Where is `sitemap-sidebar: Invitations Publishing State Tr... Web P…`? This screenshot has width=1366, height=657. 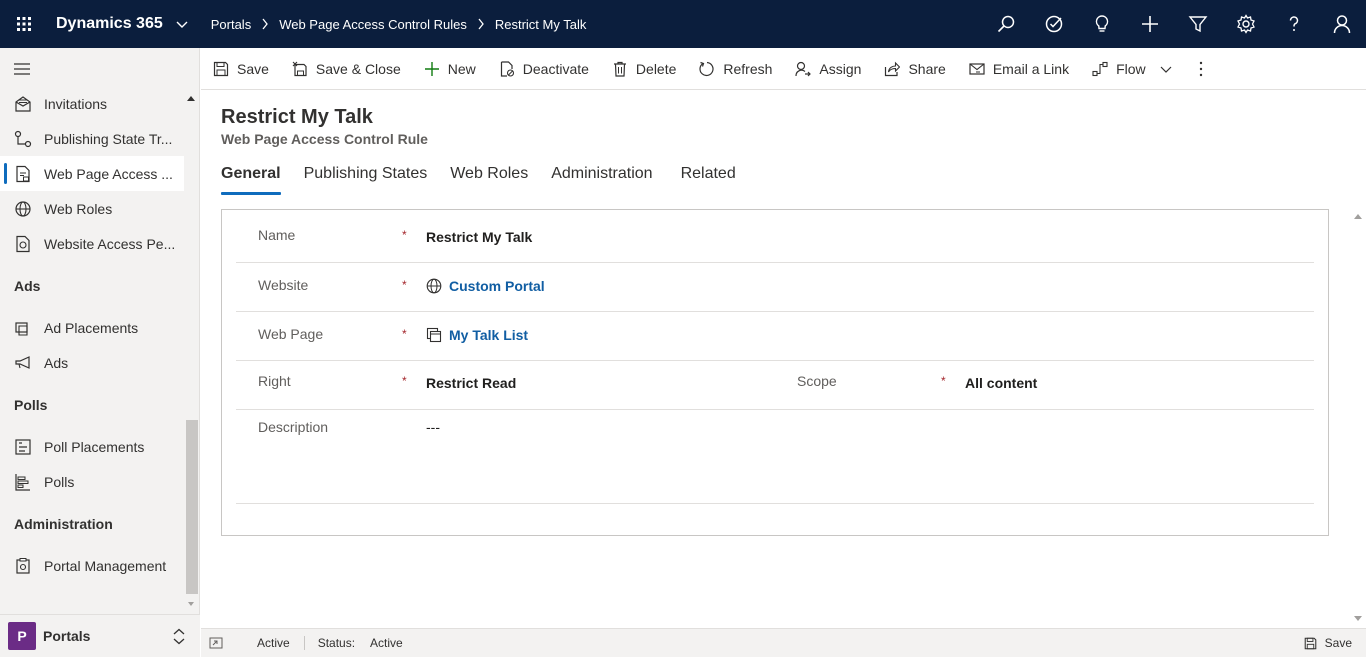 sitemap-sidebar: Invitations Publishing State Tr... Web P… is located at coordinates (100, 352).